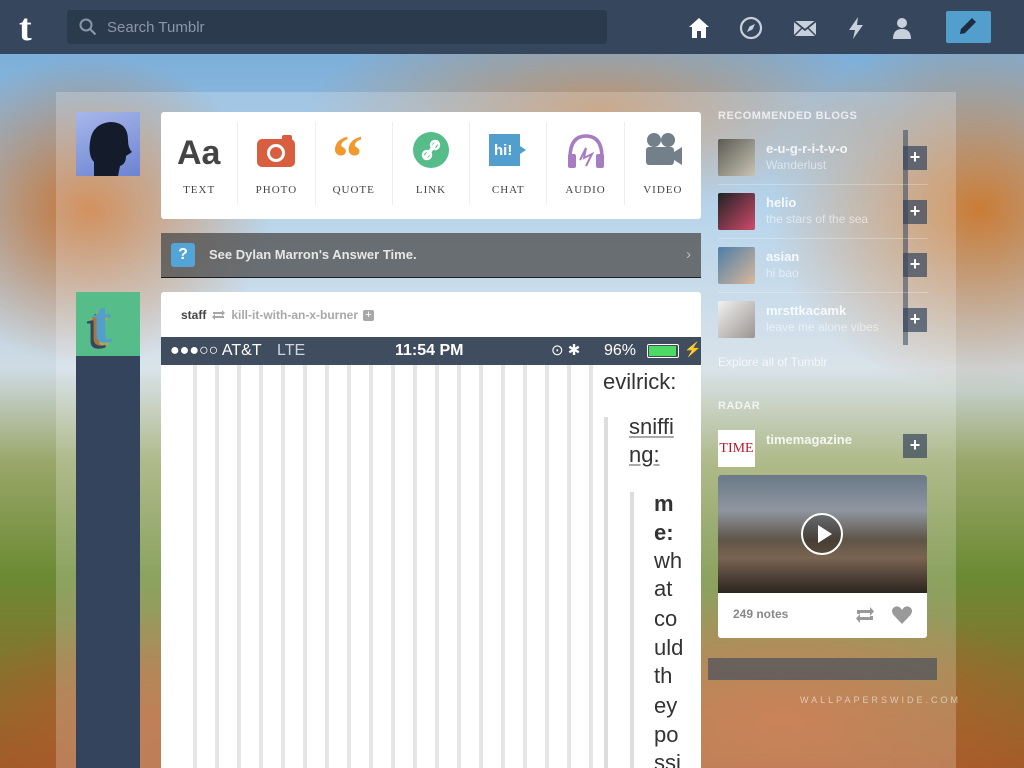 Image resolution: width=1024 pixels, height=768 pixels. What do you see at coordinates (294, 315) in the screenshot?
I see `post-source-link: kill-it-with-an-x-burner` at bounding box center [294, 315].